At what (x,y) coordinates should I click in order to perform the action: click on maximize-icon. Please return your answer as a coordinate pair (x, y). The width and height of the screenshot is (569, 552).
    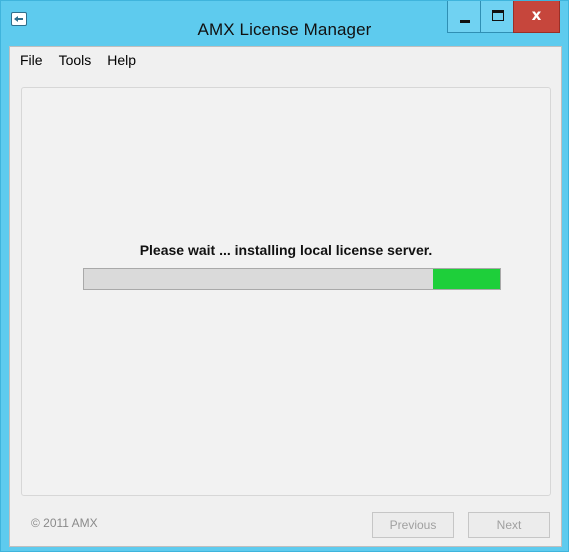
    Looking at the image, I should click on (498, 15).